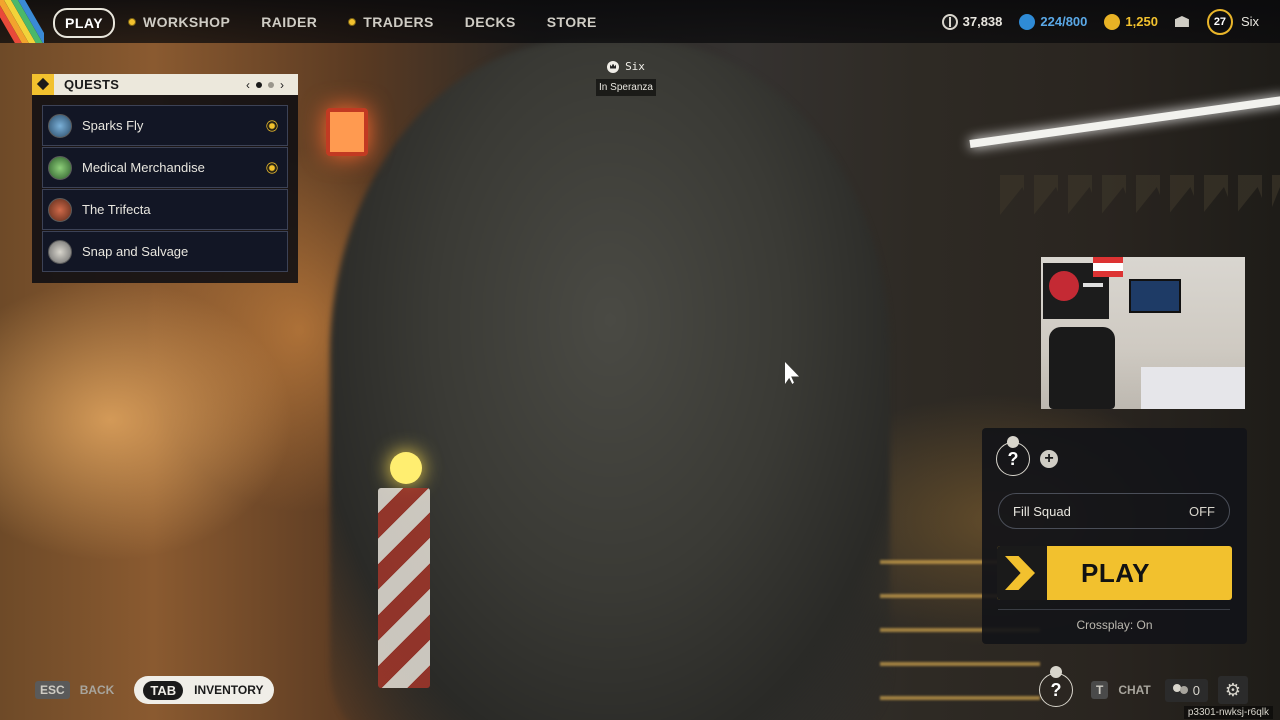 This screenshot has width=1280, height=720. I want to click on friends-count: 0, so click(1196, 690).